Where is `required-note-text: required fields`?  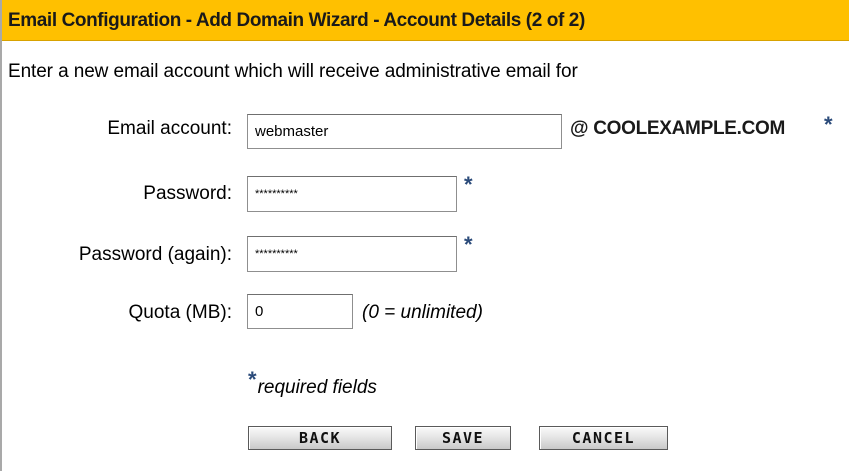 required-note-text: required fields is located at coordinates (317, 387).